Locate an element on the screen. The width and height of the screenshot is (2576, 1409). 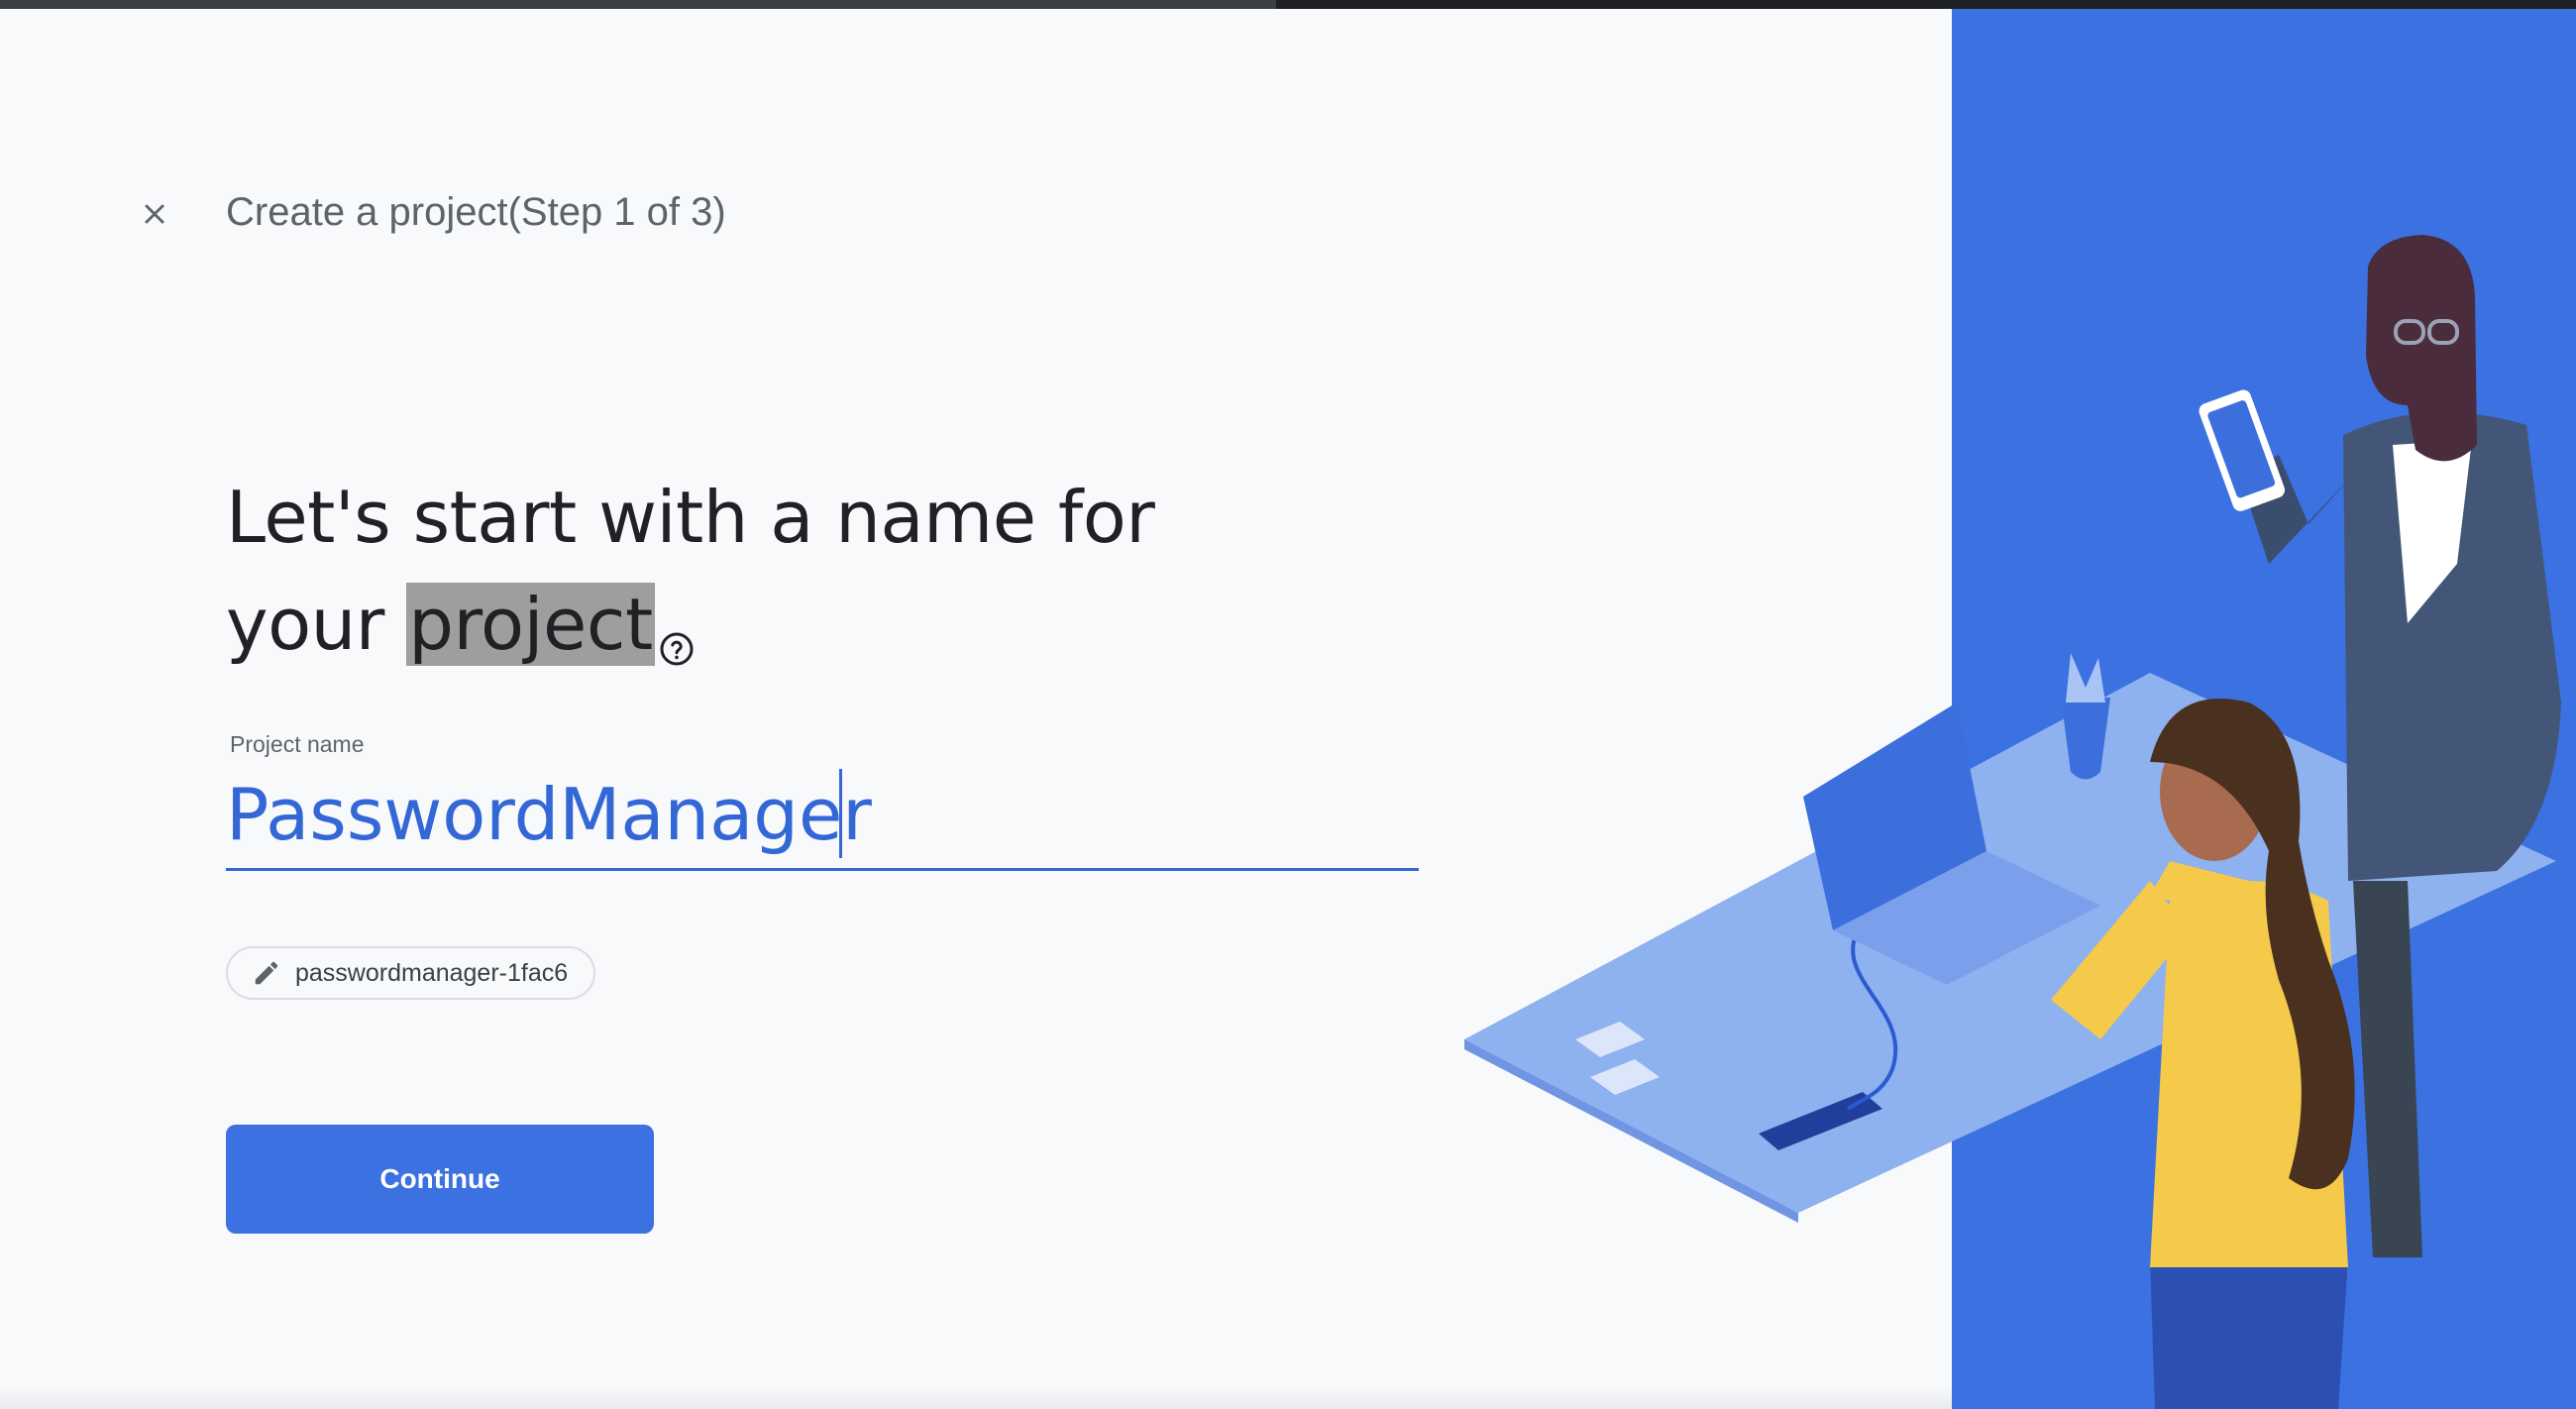
project-name-label: Project name is located at coordinates (297, 744).